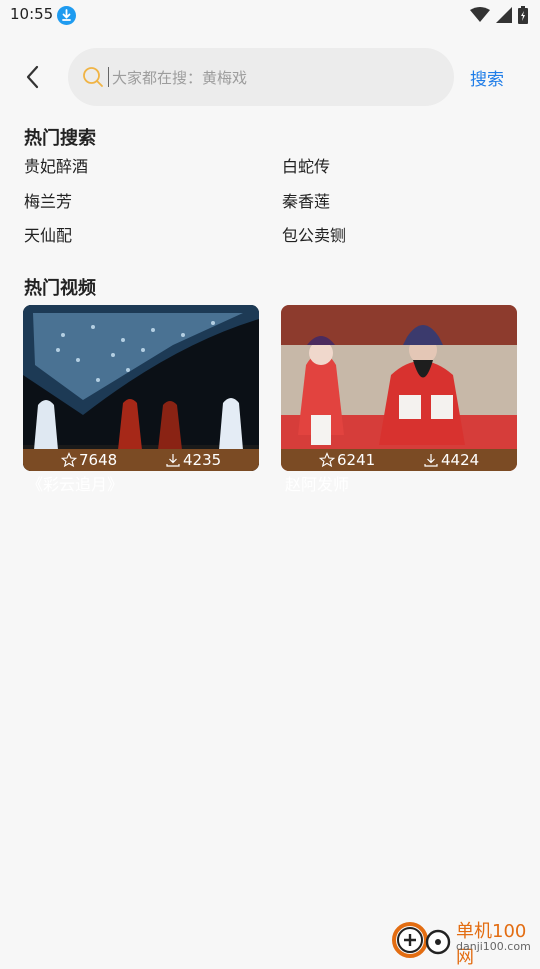 The height and width of the screenshot is (969, 540). I want to click on hot-search-item: 白蛇传, so click(306, 165).